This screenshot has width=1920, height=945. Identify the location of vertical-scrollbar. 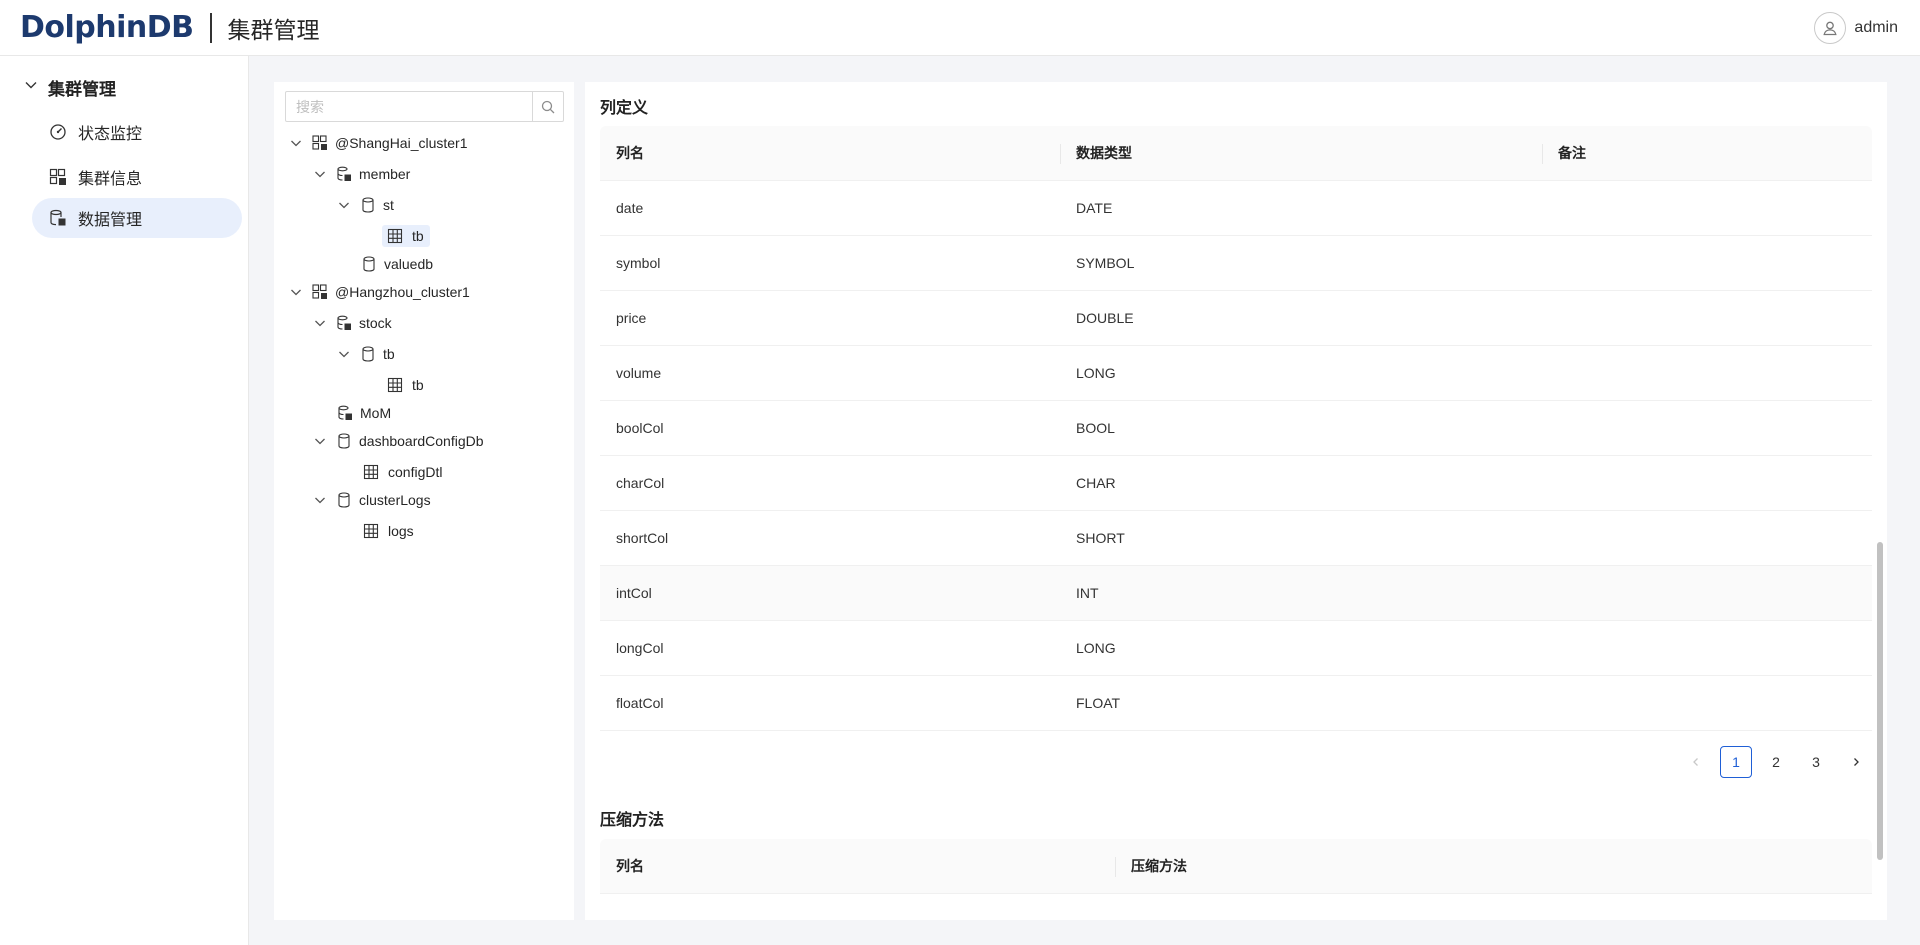
(1880, 501).